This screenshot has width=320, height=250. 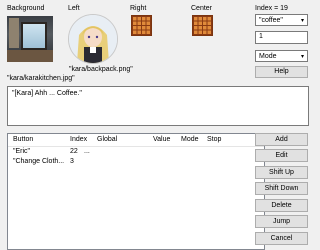 What do you see at coordinates (214, 139) in the screenshot?
I see `column-header-stop: Stop` at bounding box center [214, 139].